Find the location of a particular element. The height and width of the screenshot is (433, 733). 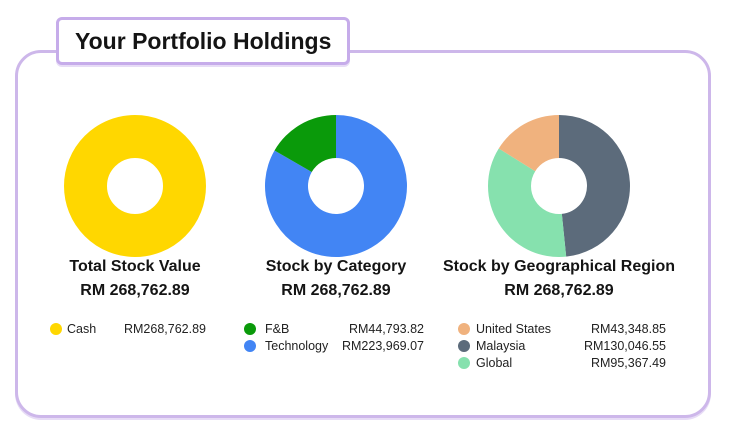

legend-value: RM223,969.07 is located at coordinates (382, 345).